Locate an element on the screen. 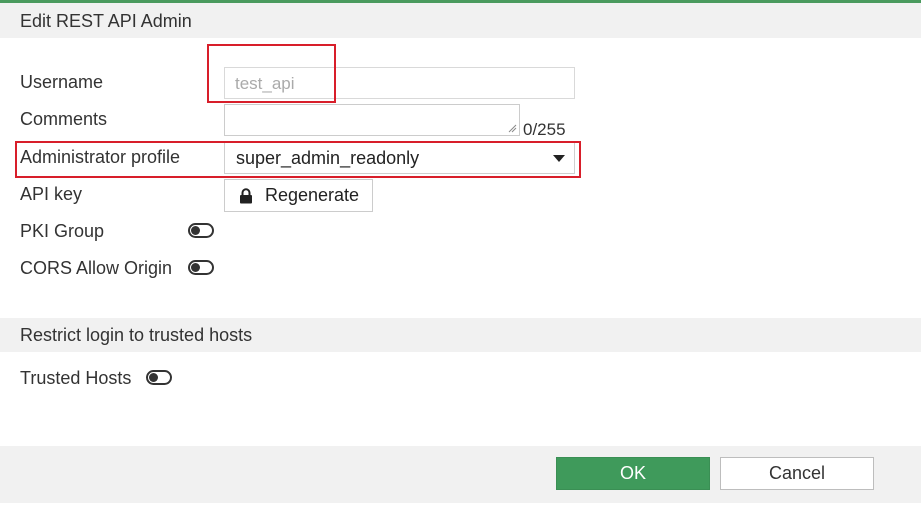 The height and width of the screenshot is (513, 921). restrict-section-header: Restrict login to trusted hosts is located at coordinates (460, 335).